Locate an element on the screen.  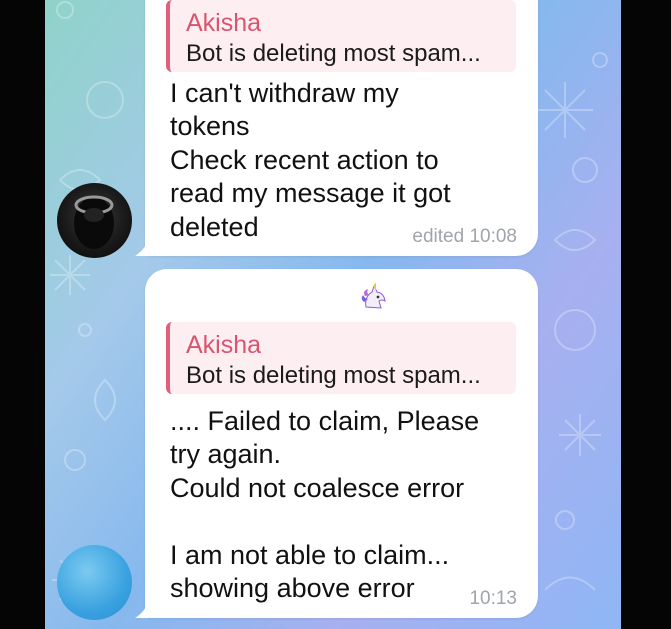
message-text-line: deleted is located at coordinates (214, 227).